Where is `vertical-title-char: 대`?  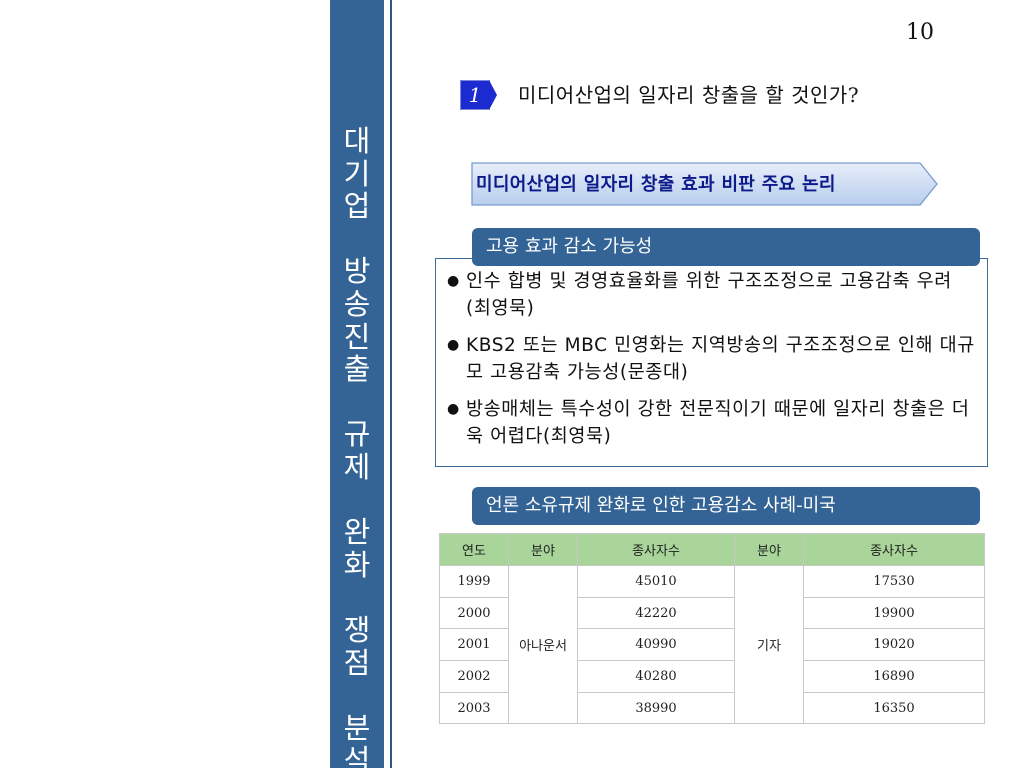 vertical-title-char: 대 is located at coordinates (357, 141).